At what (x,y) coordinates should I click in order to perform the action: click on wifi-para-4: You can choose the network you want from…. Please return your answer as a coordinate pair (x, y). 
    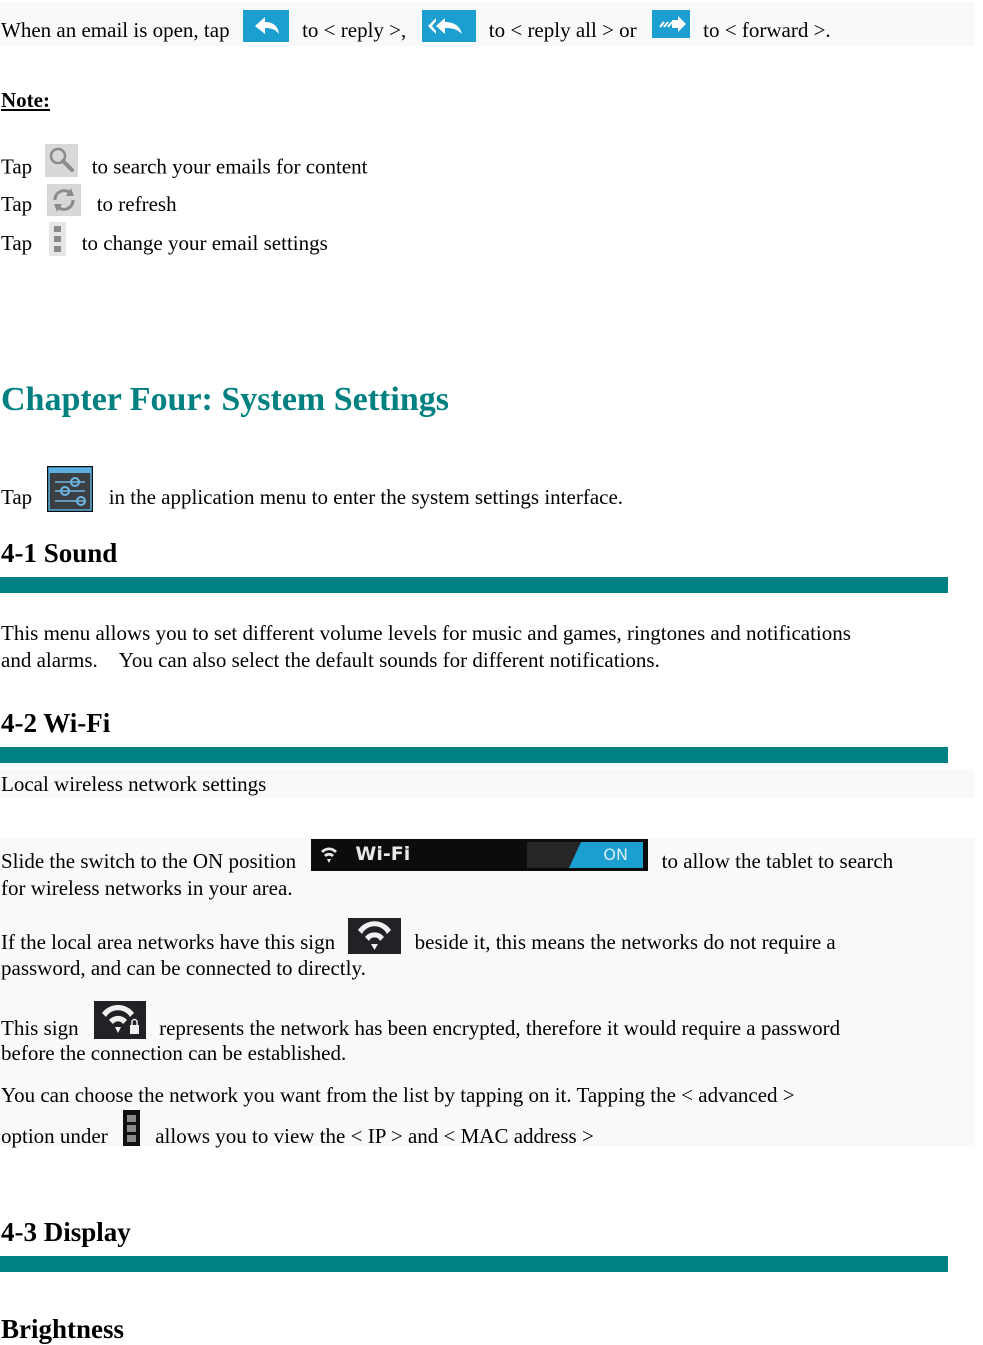
    Looking at the image, I should click on (398, 1095).